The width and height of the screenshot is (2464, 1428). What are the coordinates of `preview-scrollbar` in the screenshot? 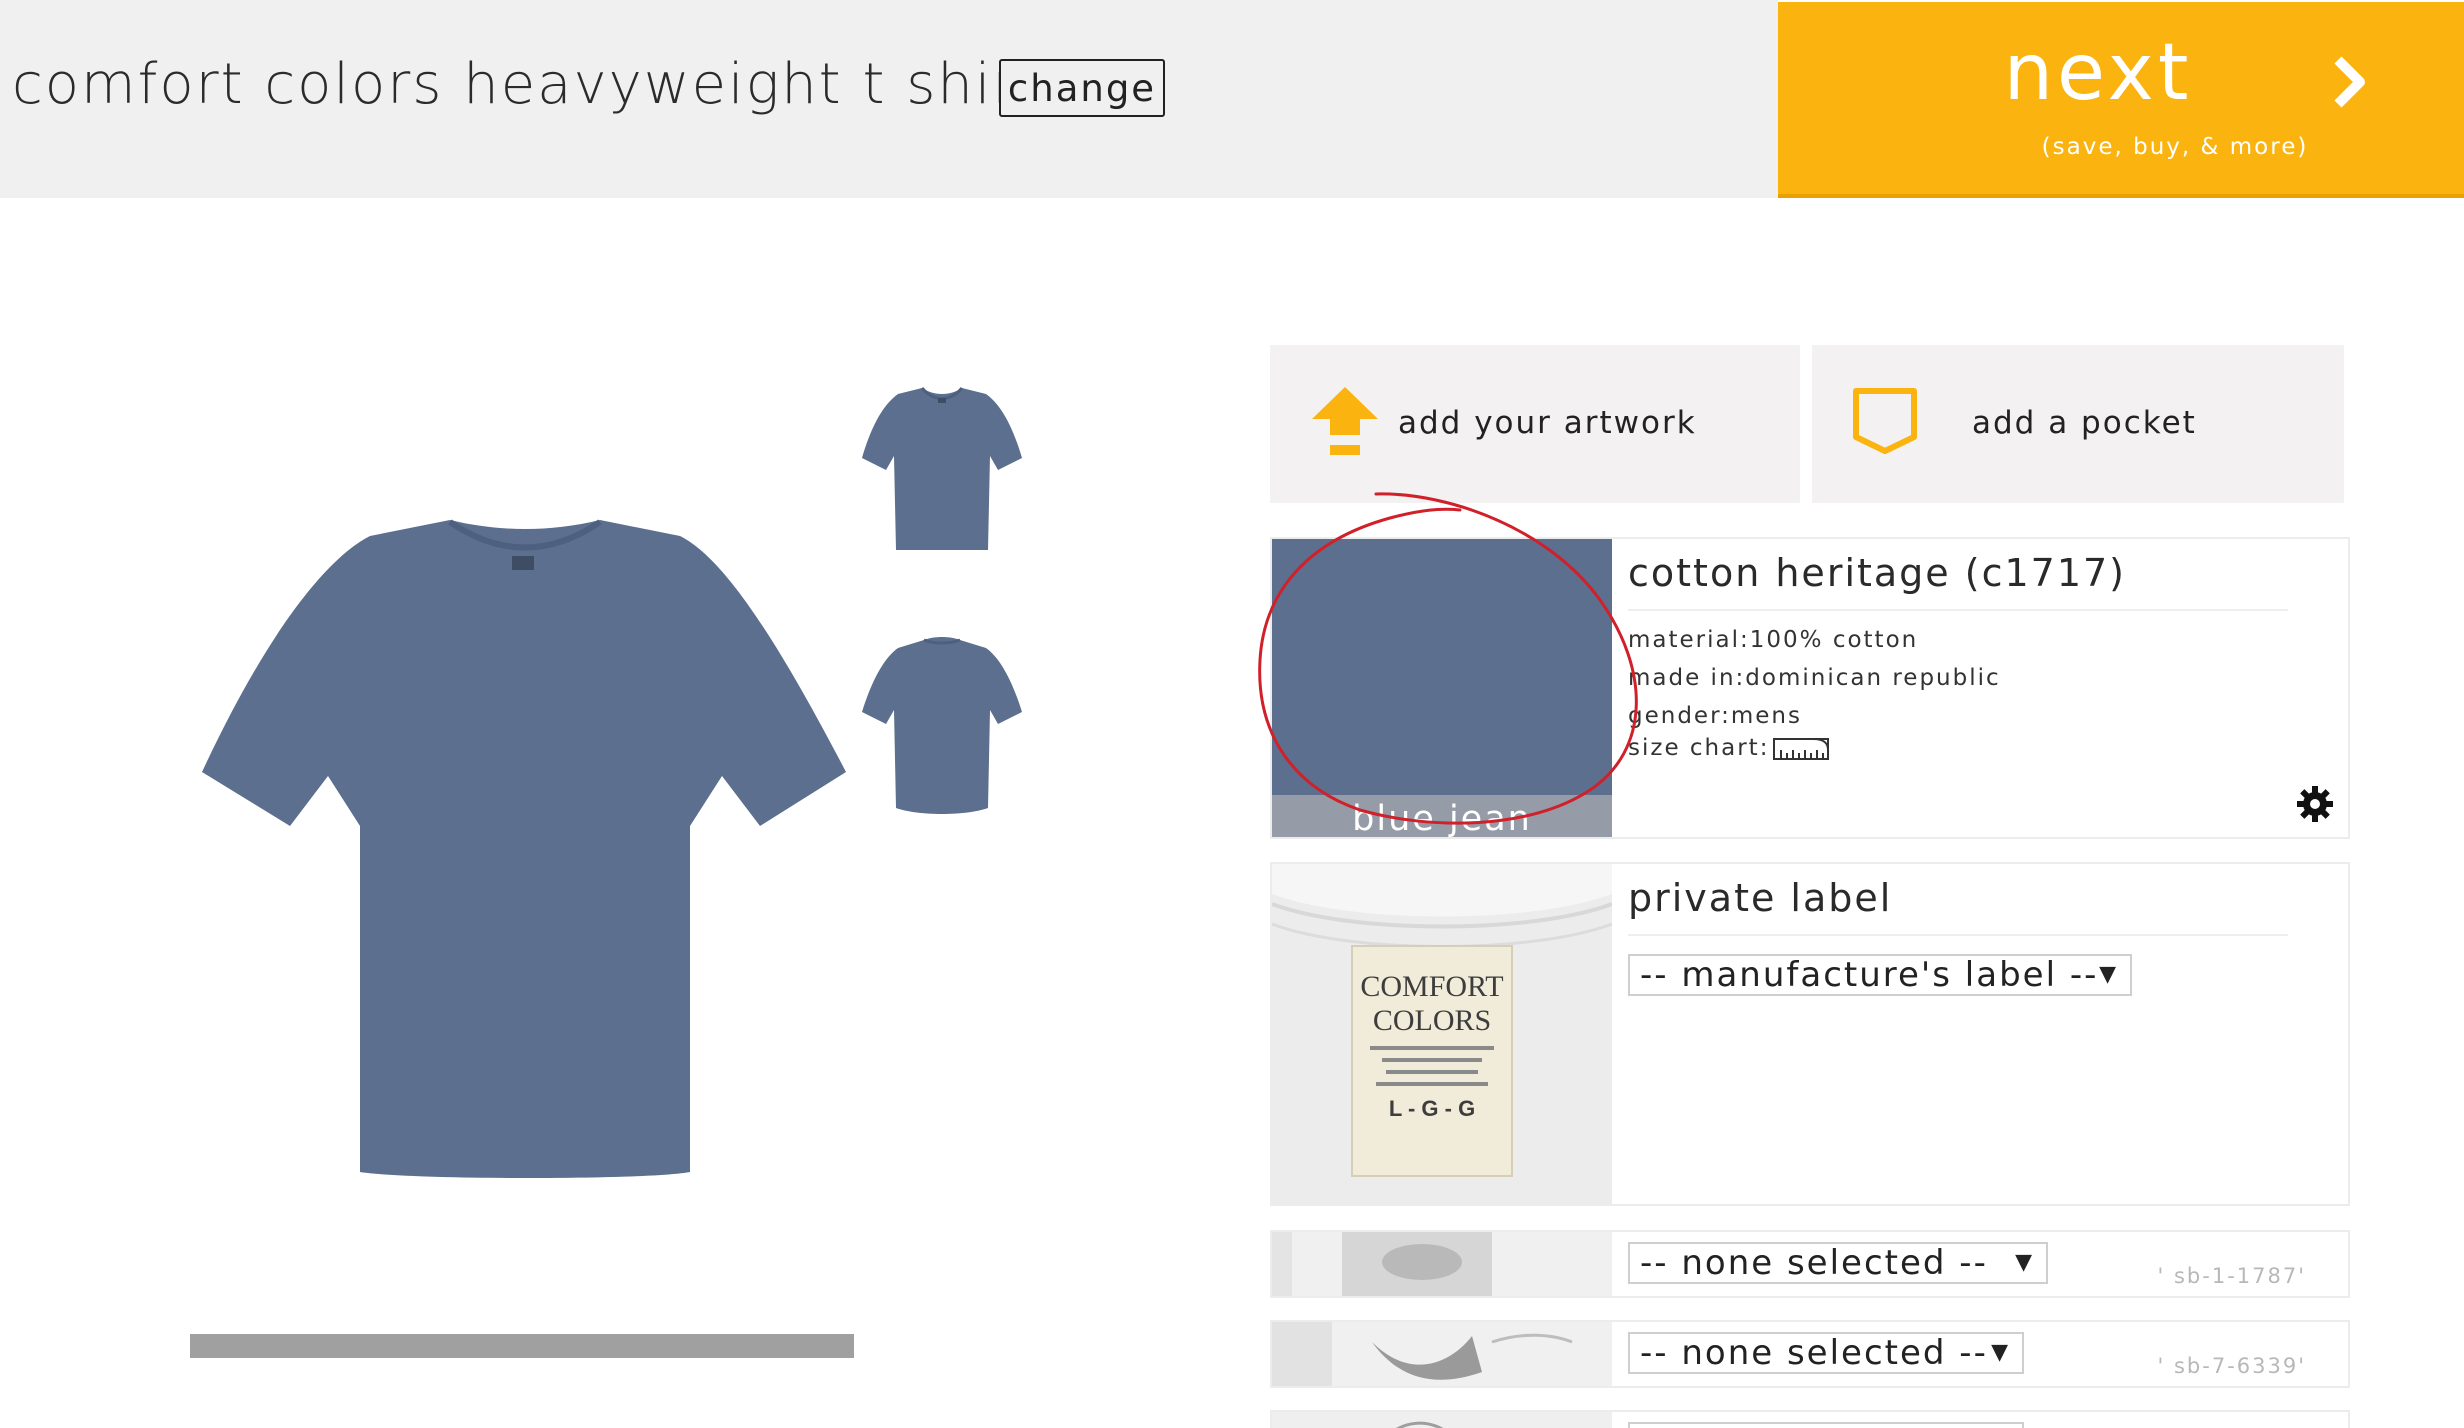 It's located at (522, 1346).